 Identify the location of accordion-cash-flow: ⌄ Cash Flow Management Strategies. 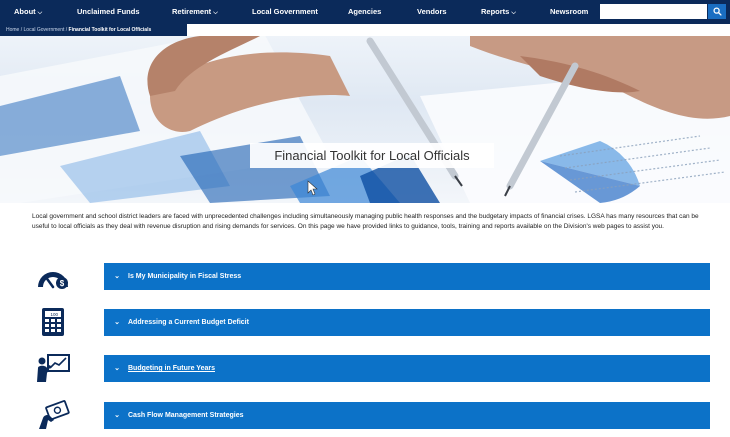
(407, 415).